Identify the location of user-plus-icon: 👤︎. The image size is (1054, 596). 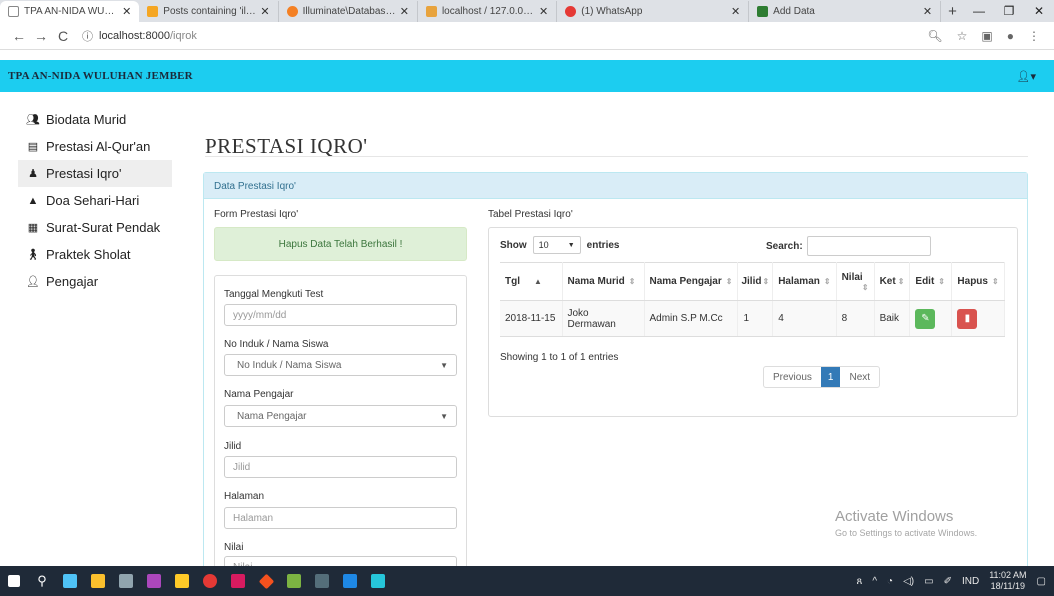
(33, 282).